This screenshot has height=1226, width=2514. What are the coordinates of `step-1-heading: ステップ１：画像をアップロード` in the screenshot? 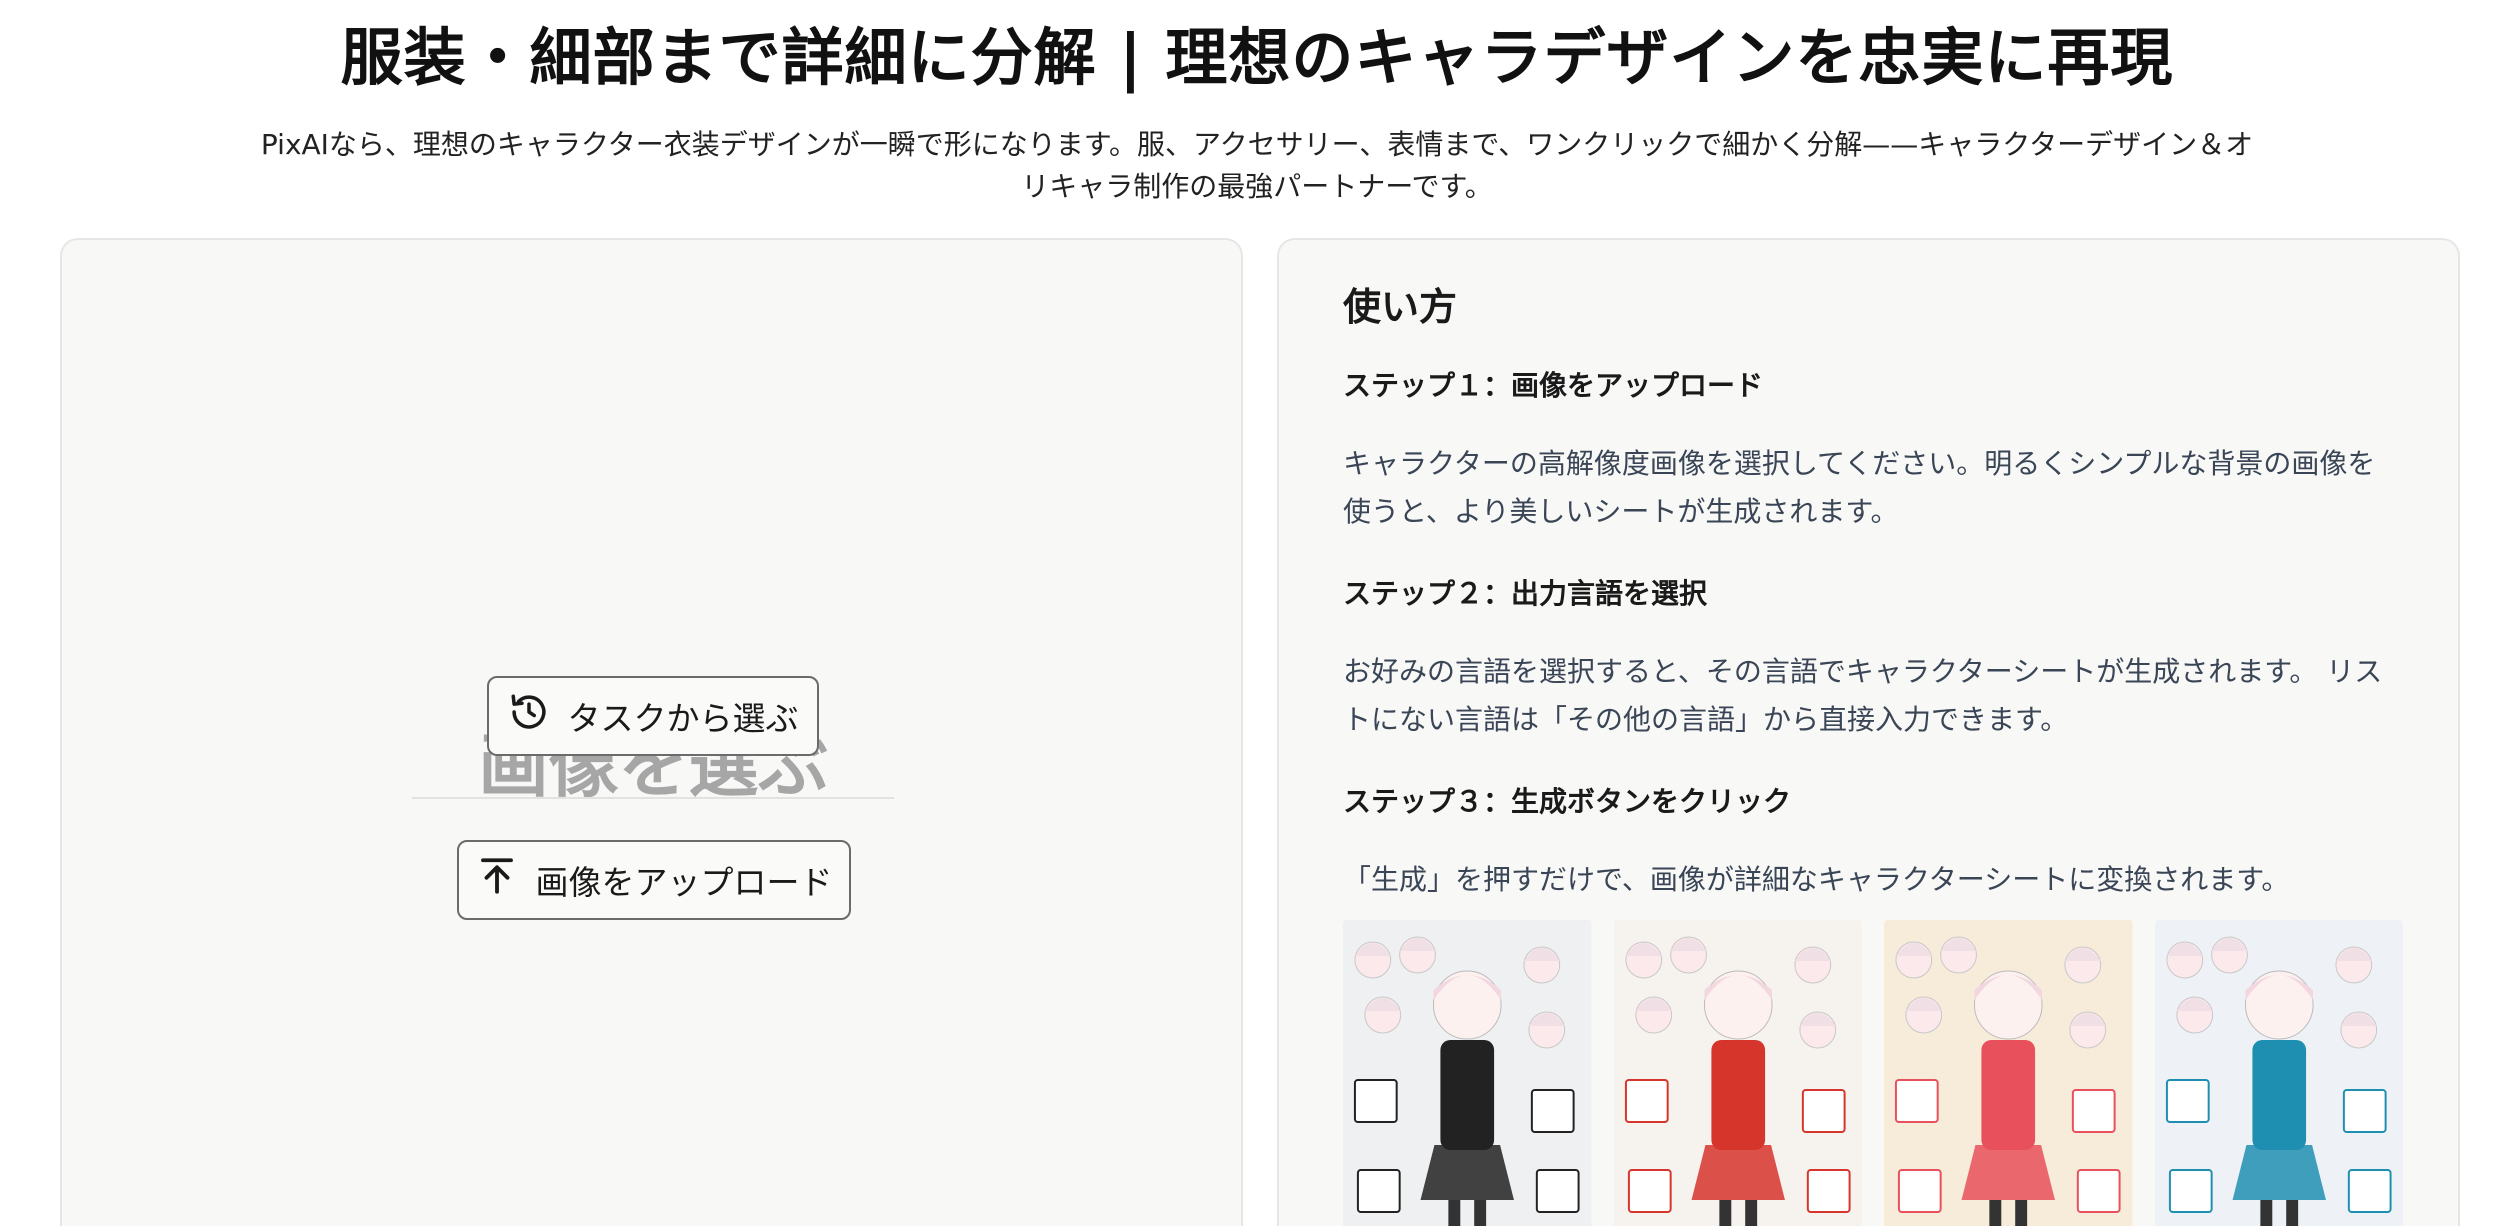 It's located at (1553, 385).